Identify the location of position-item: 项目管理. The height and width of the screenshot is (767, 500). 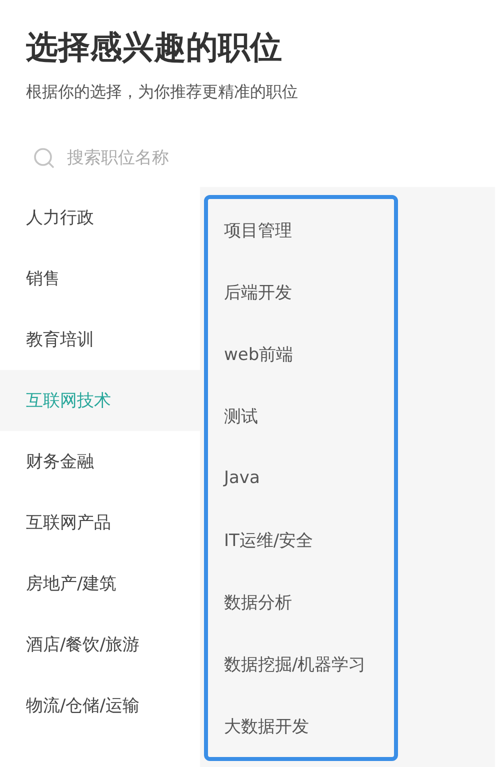
(301, 230).